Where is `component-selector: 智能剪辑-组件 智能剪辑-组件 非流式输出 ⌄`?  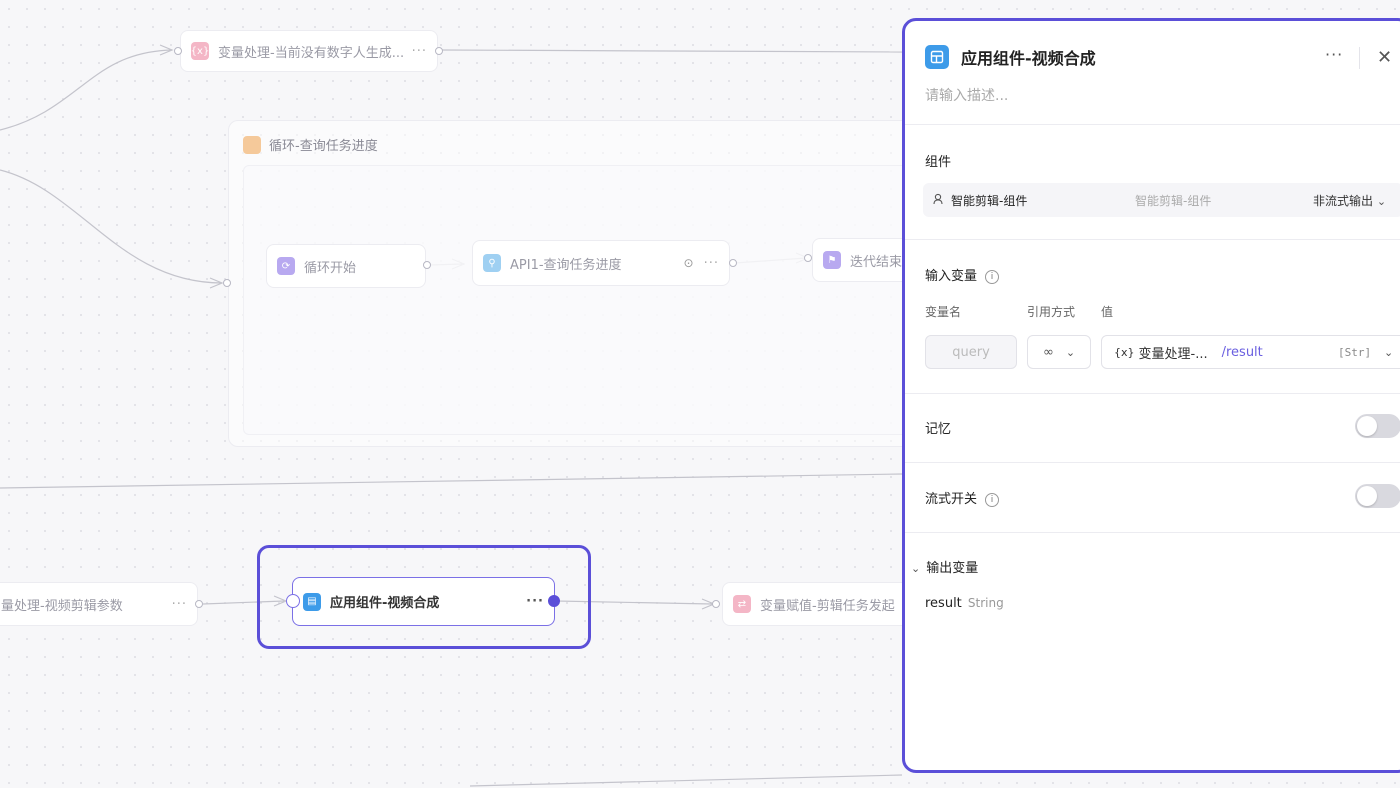
component-selector: 智能剪辑-组件 智能剪辑-组件 非流式输出 ⌄ is located at coordinates (1161, 200).